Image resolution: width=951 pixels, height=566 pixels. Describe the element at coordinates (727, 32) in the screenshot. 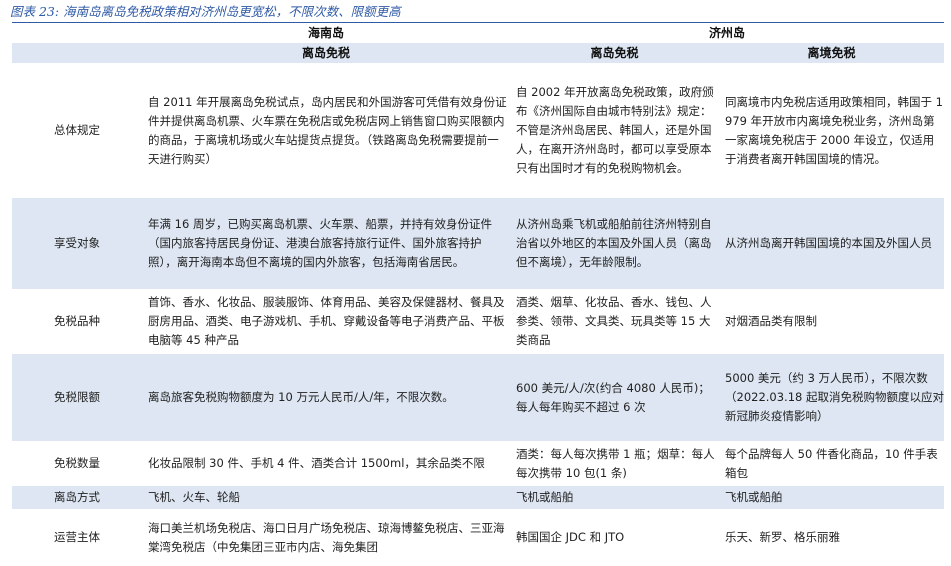

I see `header-jeju: 济州岛` at that location.